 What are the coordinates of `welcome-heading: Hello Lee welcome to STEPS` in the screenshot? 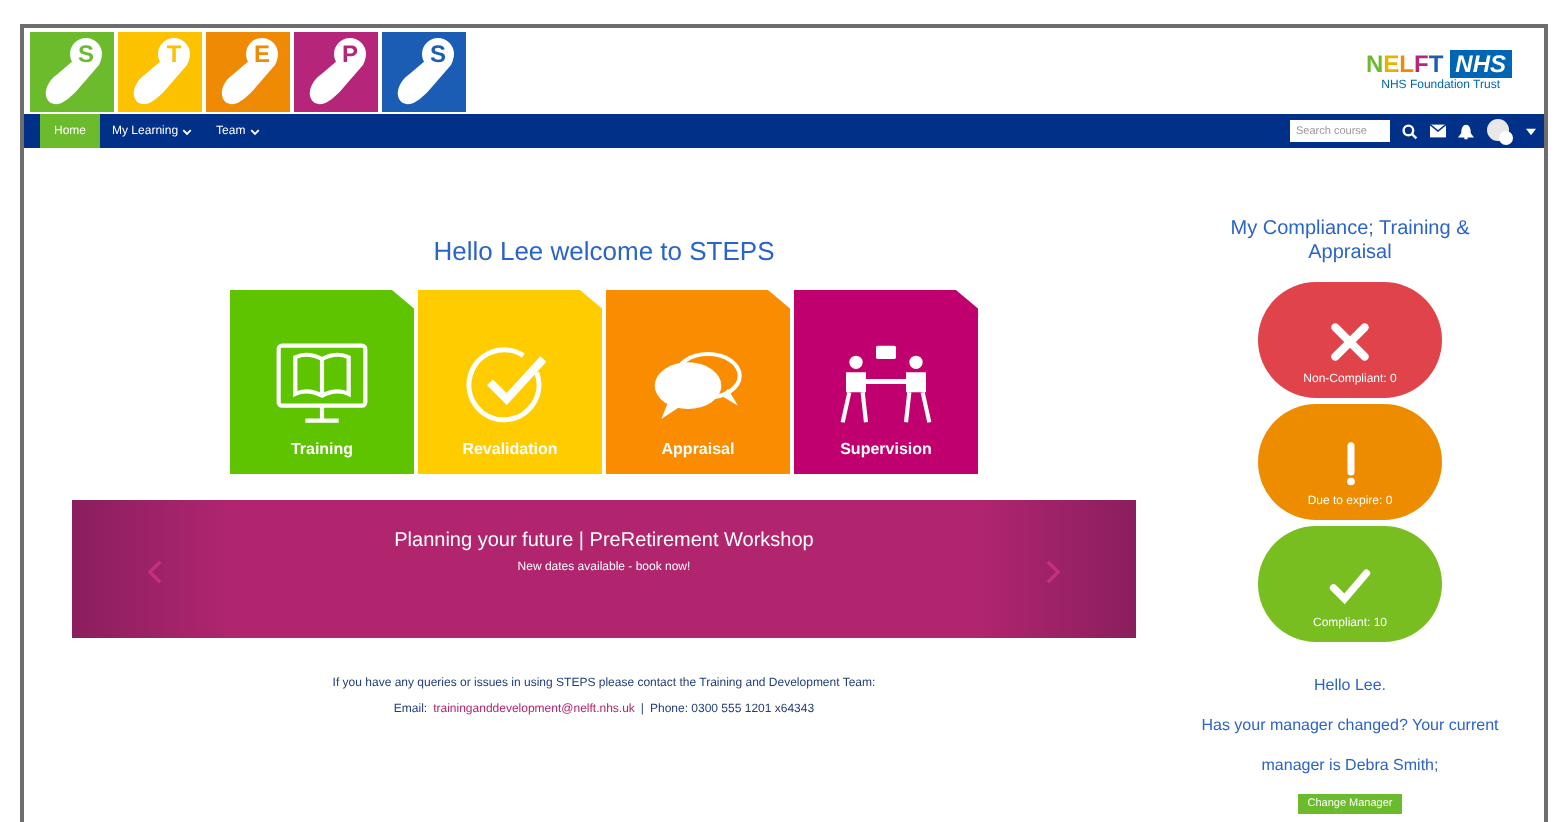 It's located at (604, 251).